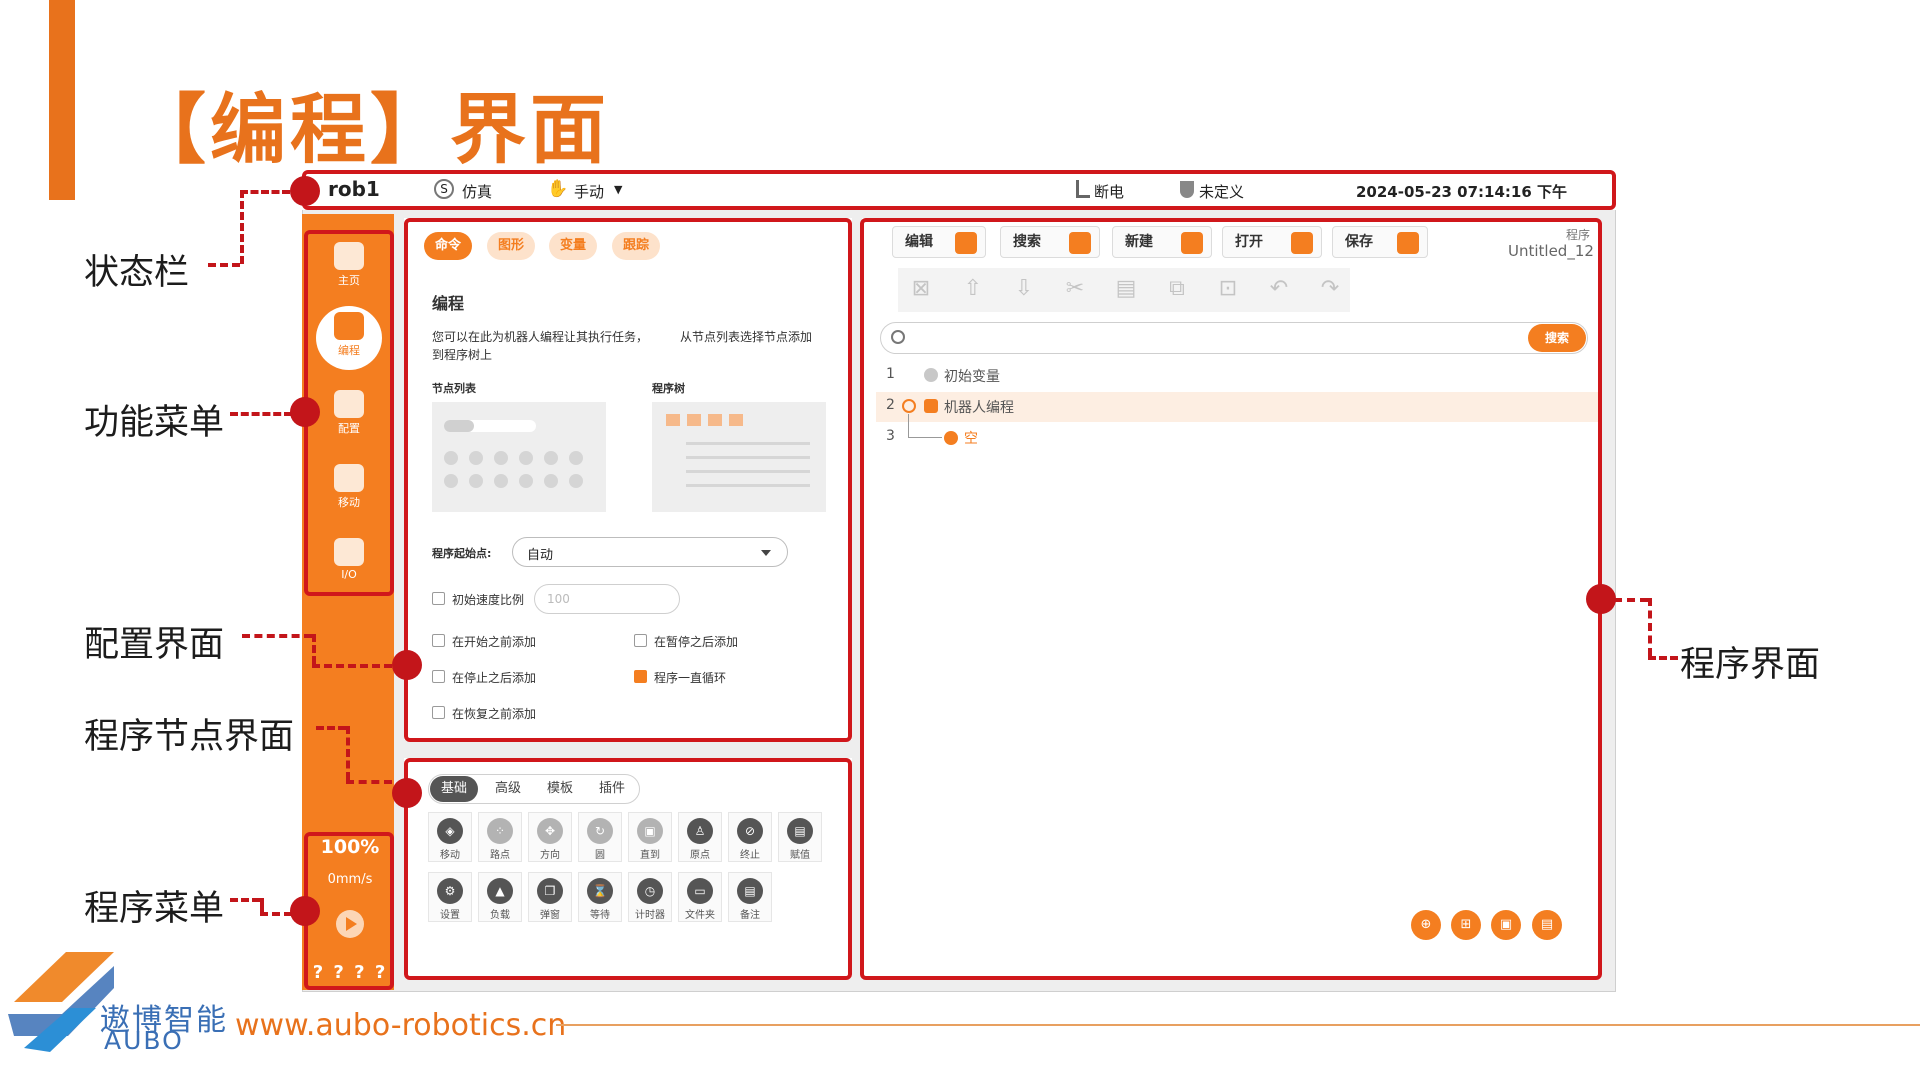 Image resolution: width=1920 pixels, height=1080 pixels. I want to click on callout-function-menu: 功能菜单, so click(154, 423).